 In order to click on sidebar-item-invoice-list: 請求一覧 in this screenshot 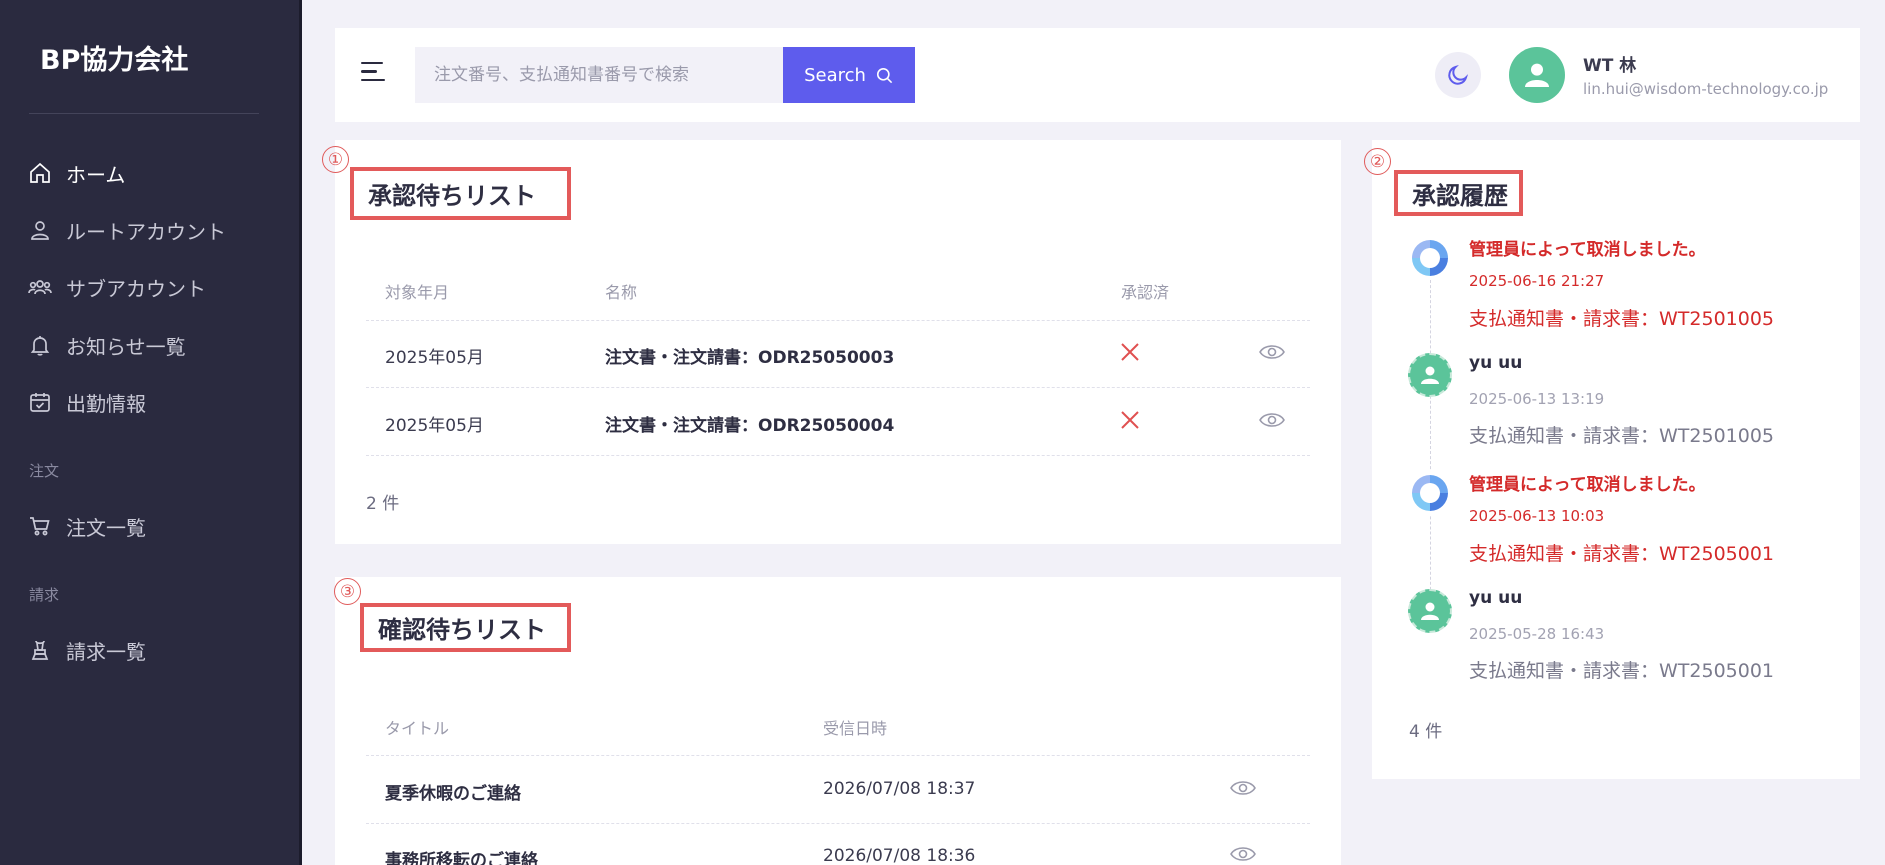, I will do `click(87, 650)`.